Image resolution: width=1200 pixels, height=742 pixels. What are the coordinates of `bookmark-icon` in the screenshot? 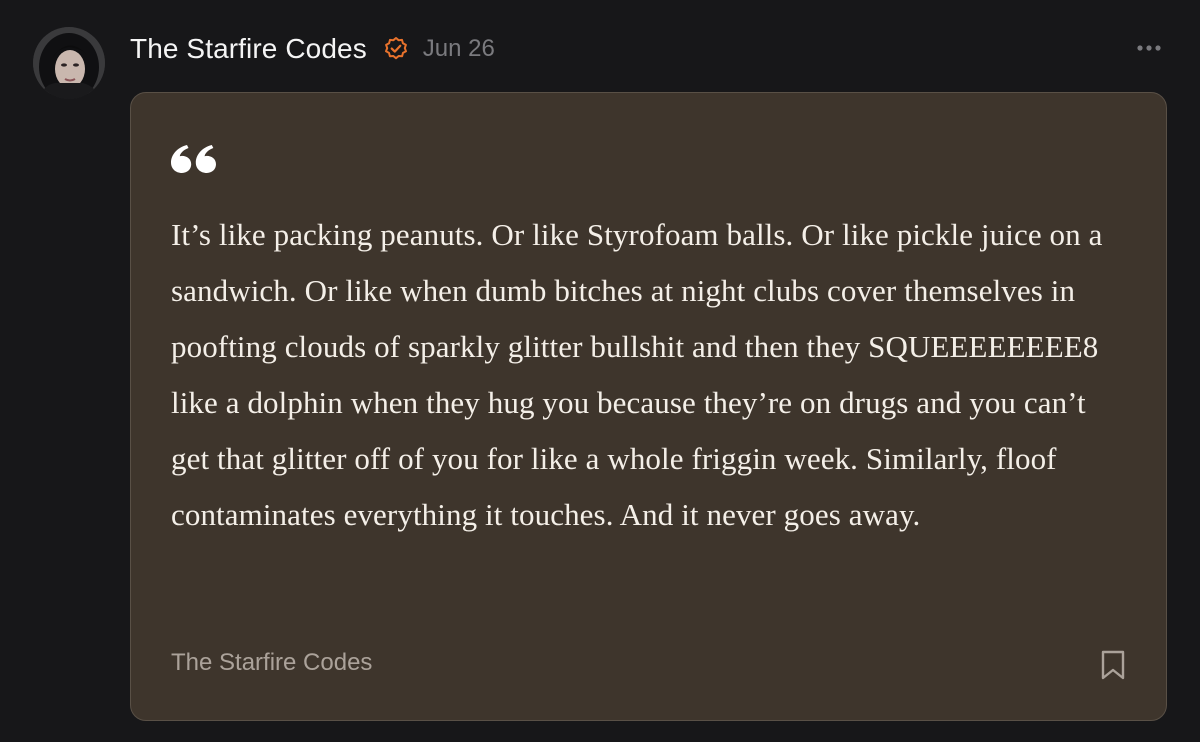 It's located at (1113, 665).